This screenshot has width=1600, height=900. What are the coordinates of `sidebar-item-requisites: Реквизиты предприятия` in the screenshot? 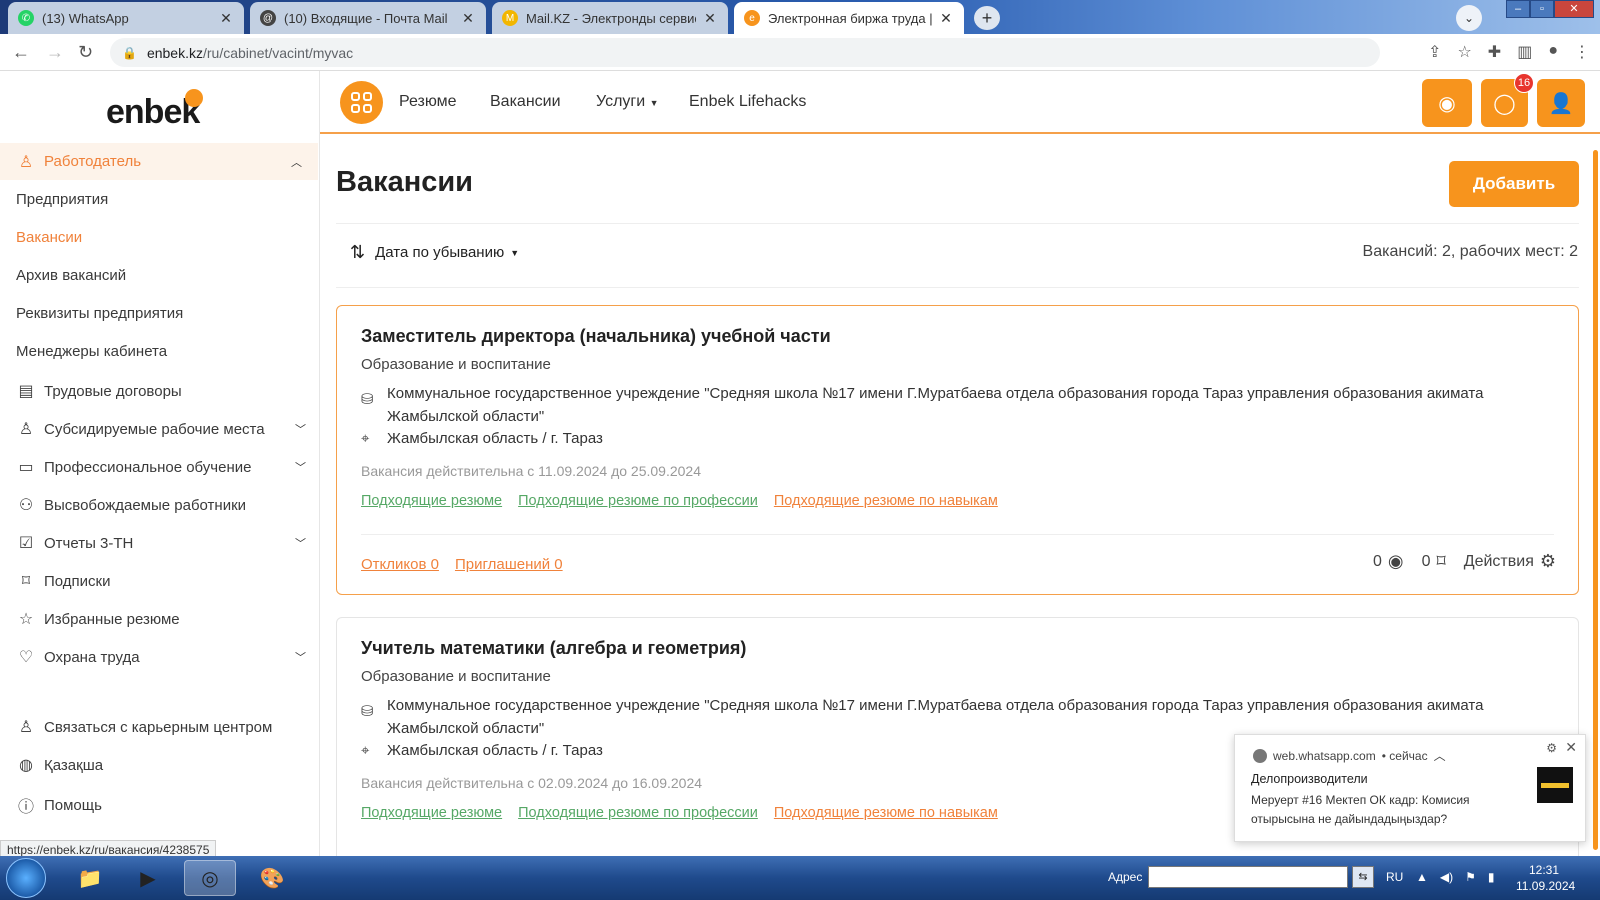 It's located at (161, 313).